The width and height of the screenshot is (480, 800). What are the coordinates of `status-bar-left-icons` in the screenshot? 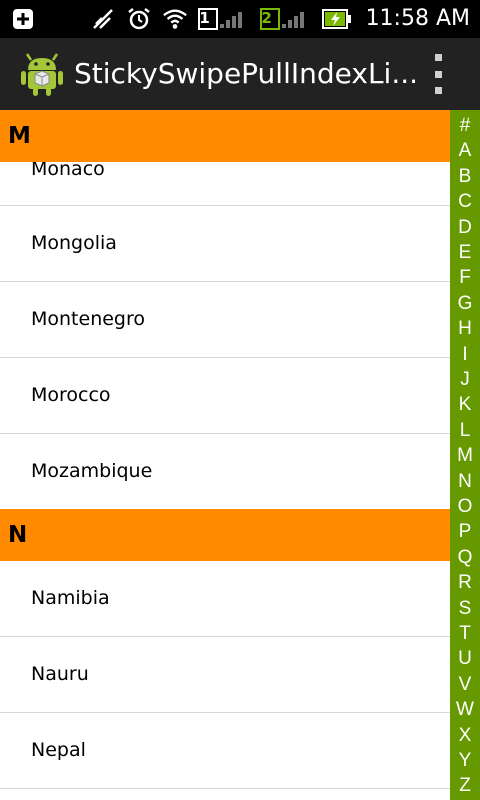 It's located at (23, 19).